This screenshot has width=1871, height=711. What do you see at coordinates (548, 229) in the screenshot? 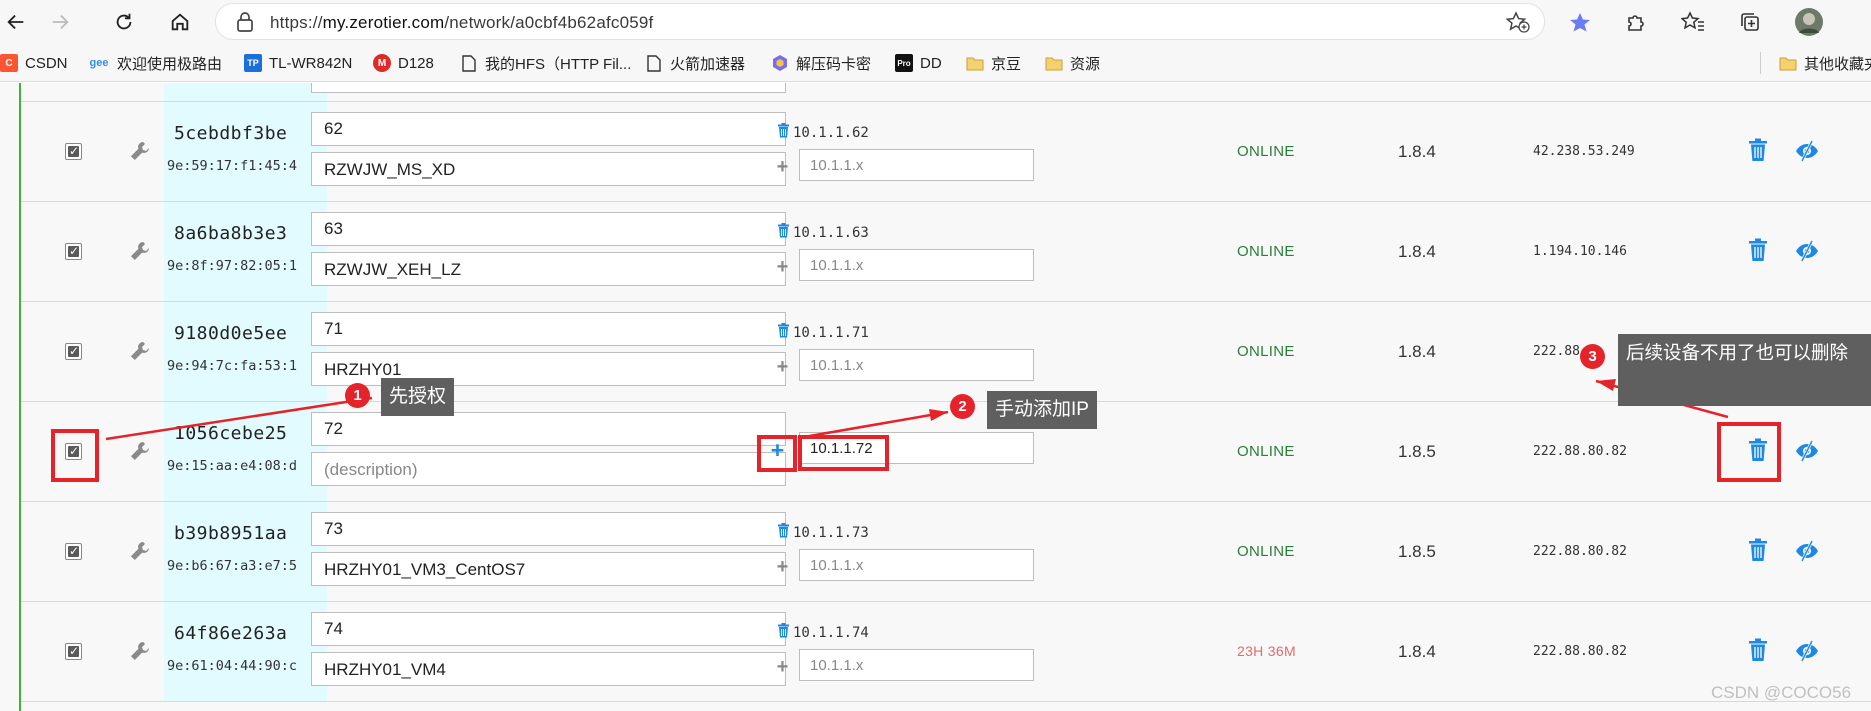
I see `member-name-input: 63` at bounding box center [548, 229].